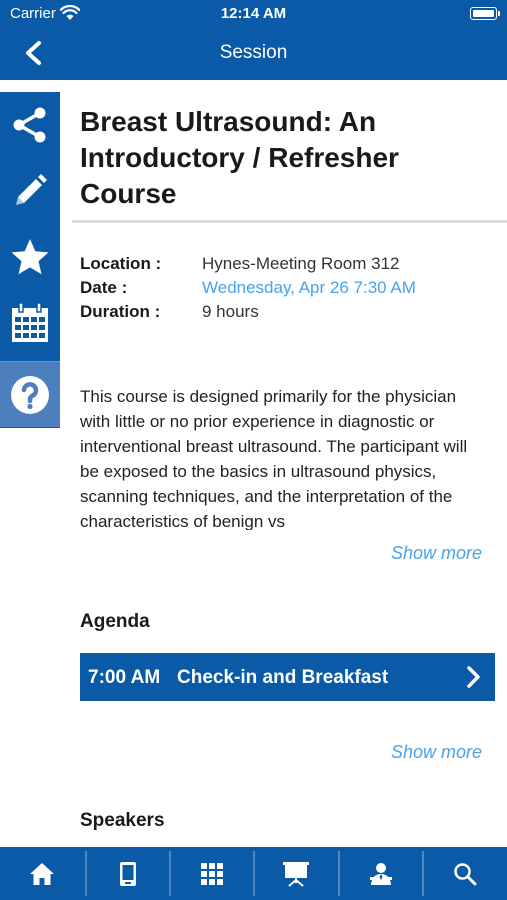  Describe the element at coordinates (124, 677) in the screenshot. I see `agenda-item-time: 7:00 AM` at that location.